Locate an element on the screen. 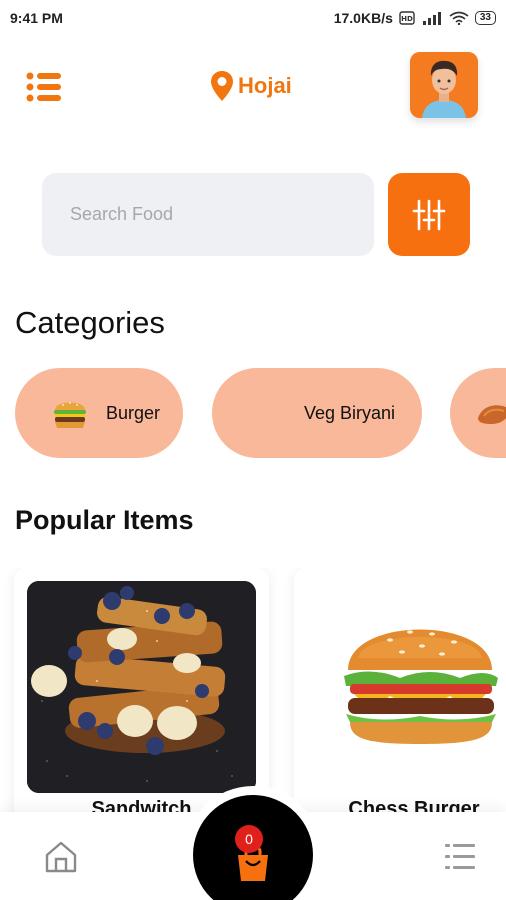  popular-title: Popular Items is located at coordinates (104, 520).